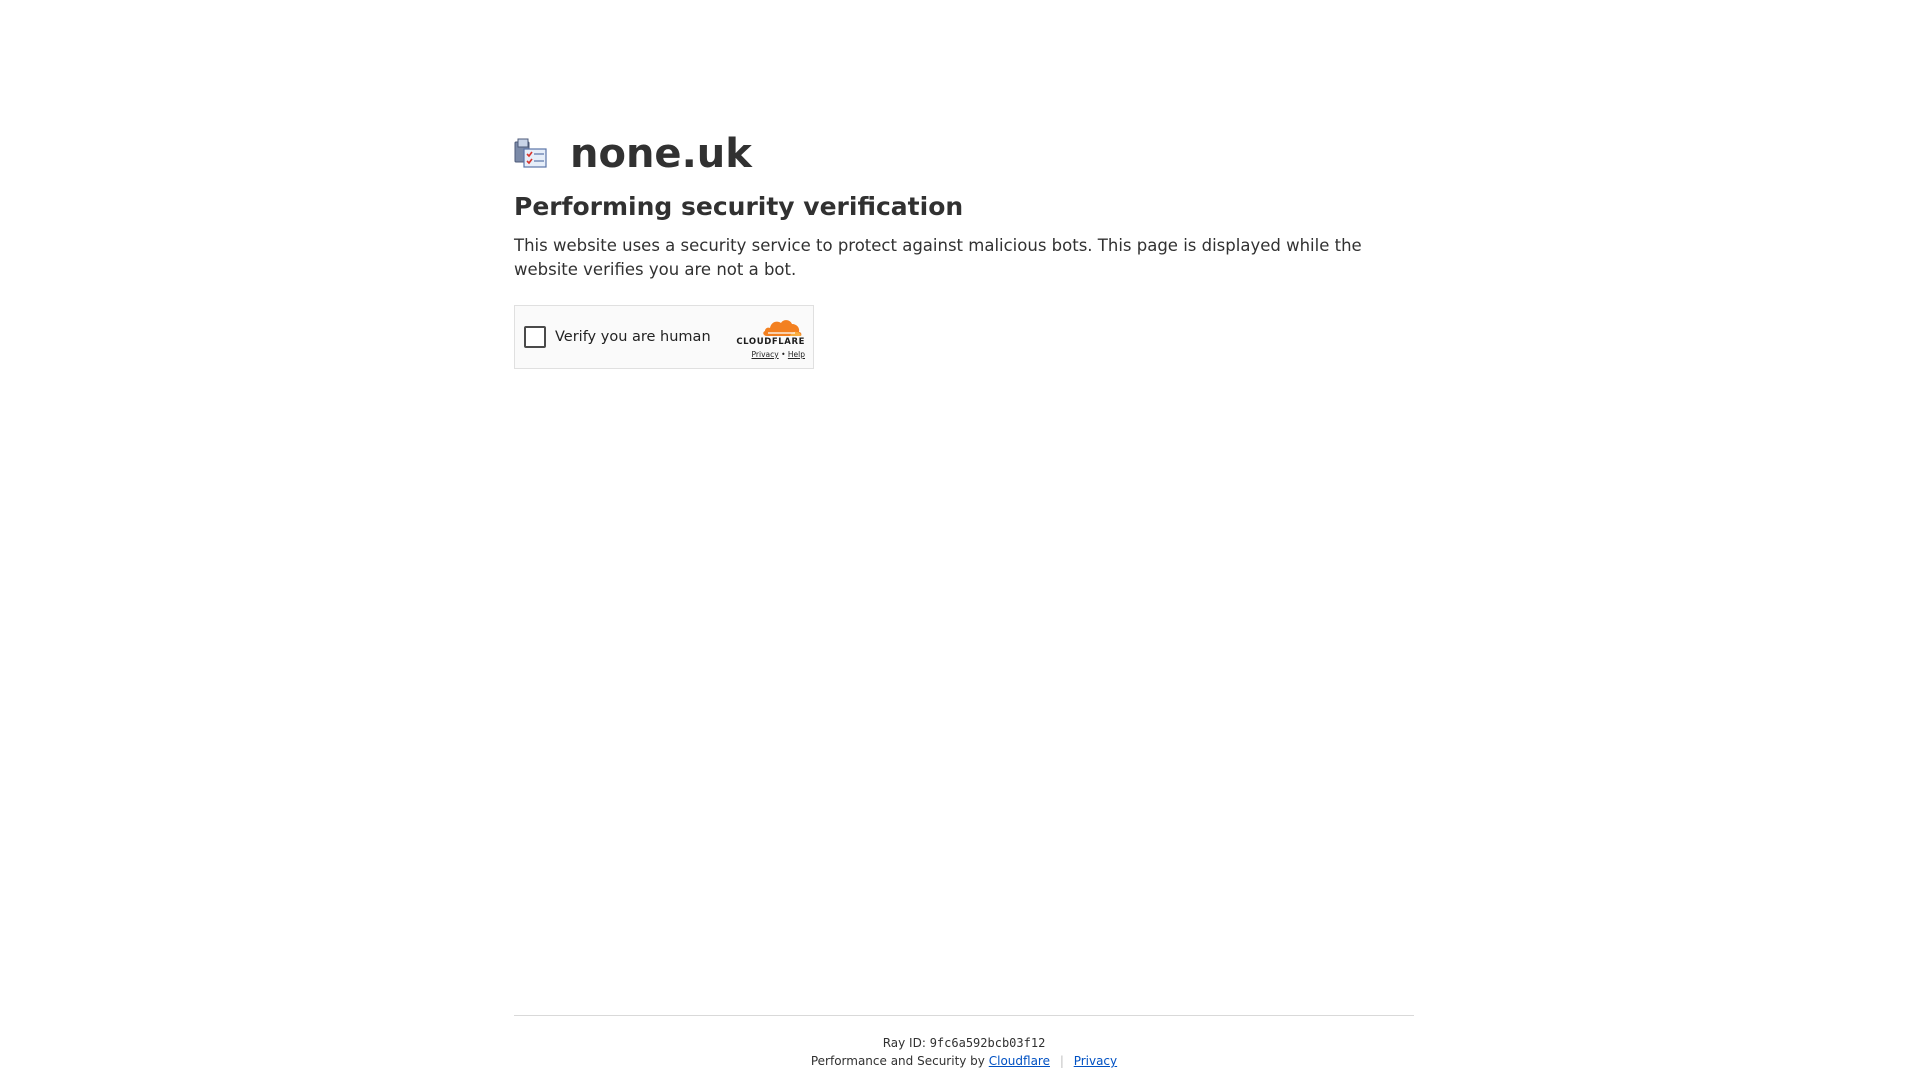 This screenshot has width=1920, height=1080. What do you see at coordinates (904, 1043) in the screenshot?
I see `ray-id-label: Ray ID:` at bounding box center [904, 1043].